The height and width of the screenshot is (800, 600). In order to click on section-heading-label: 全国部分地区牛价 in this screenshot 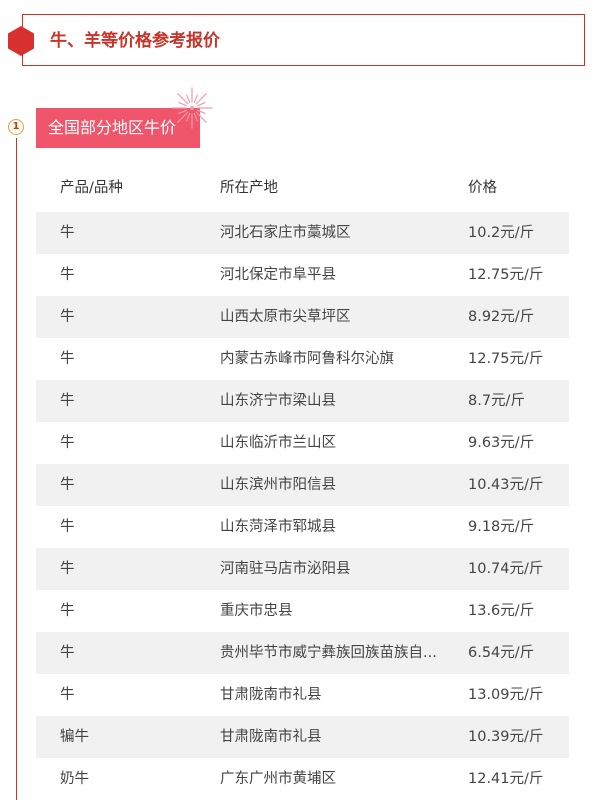, I will do `click(112, 127)`.